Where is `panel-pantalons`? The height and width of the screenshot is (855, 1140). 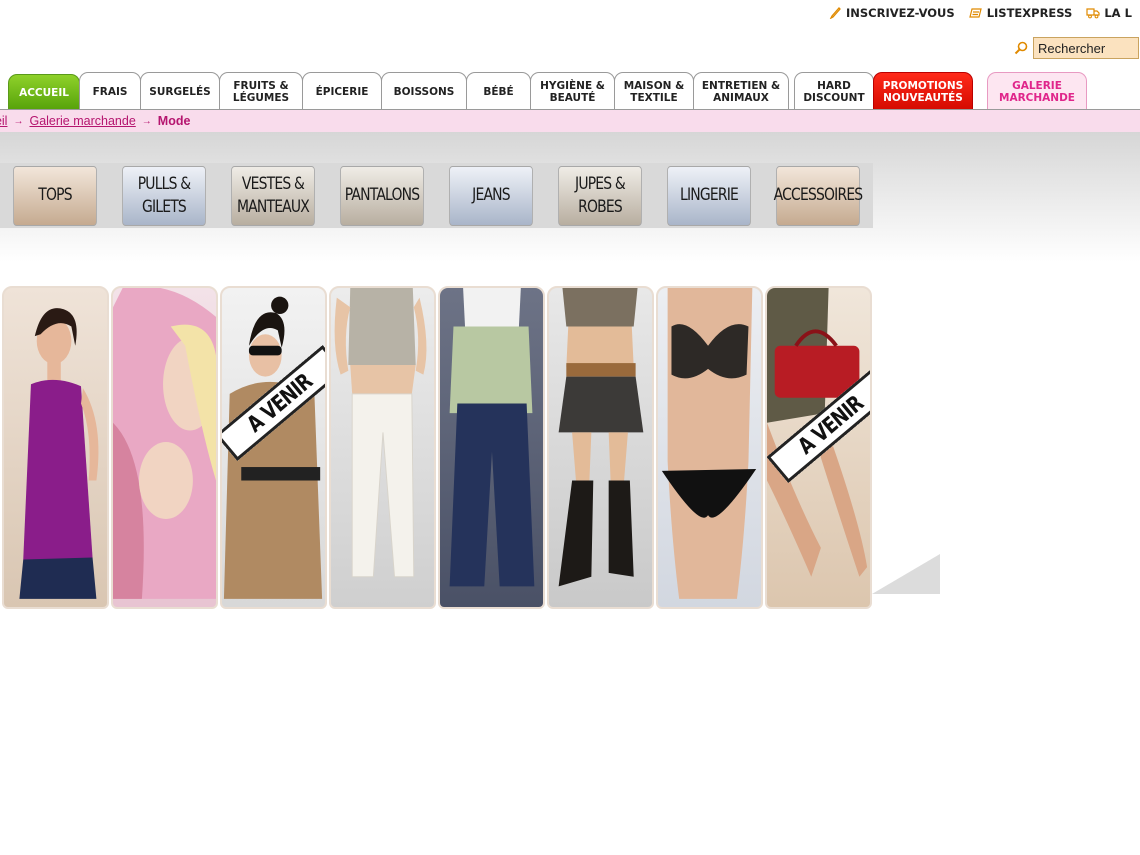
panel-pantalons is located at coordinates (382, 447).